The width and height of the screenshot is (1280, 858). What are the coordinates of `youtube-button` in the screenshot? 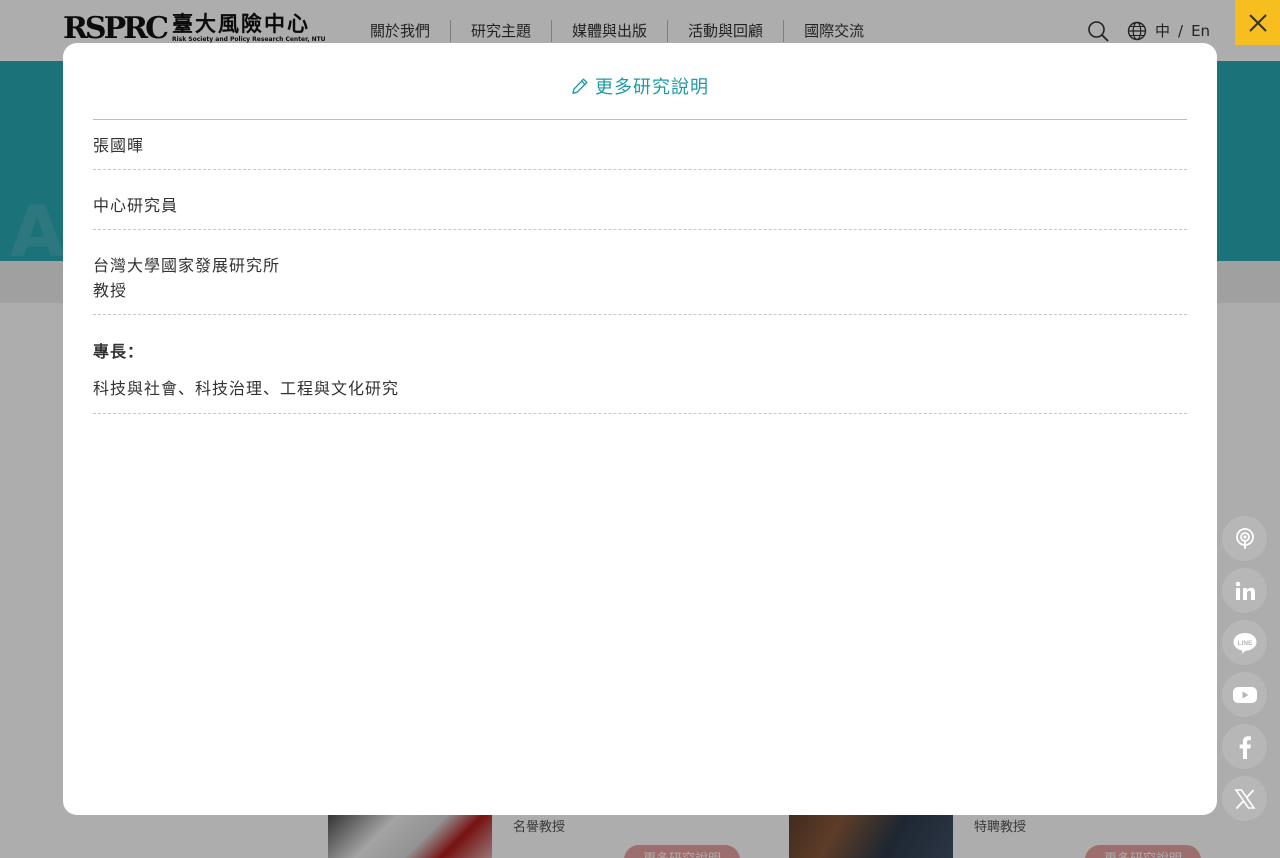 It's located at (1244, 694).